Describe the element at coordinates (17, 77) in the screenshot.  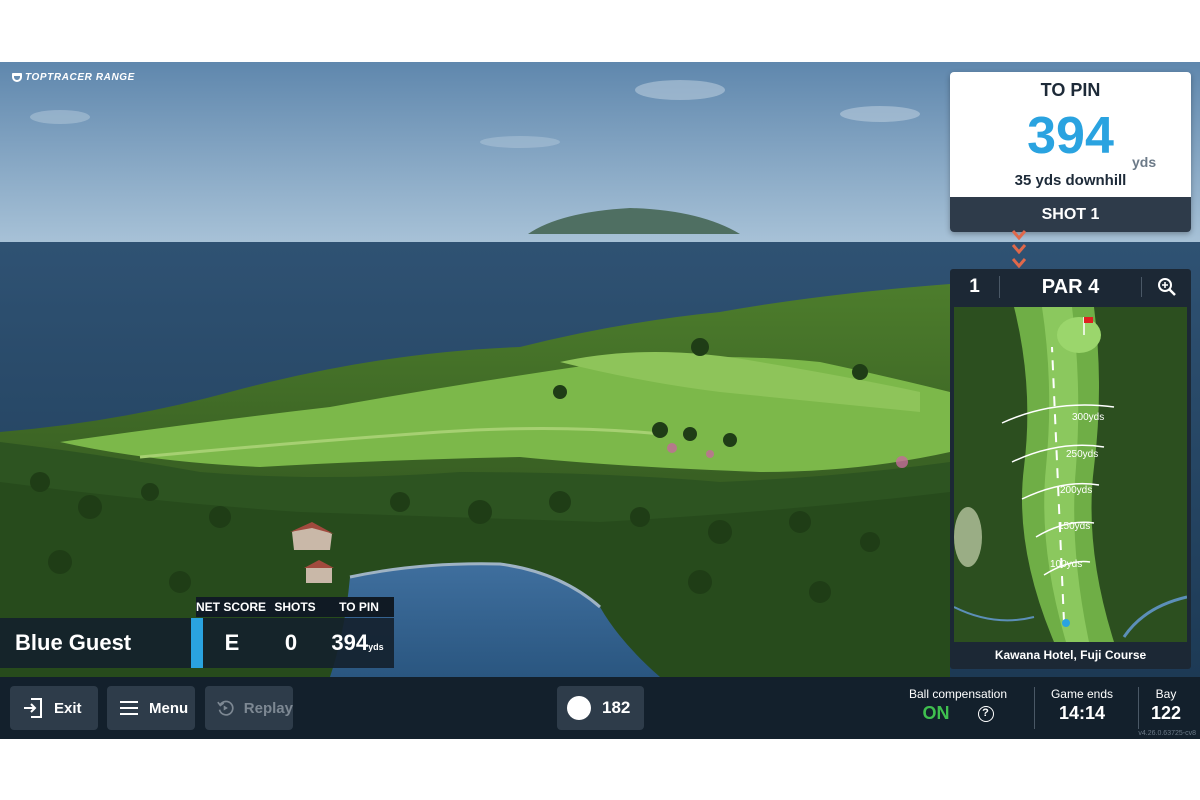
I see `toptracer-logo-mark` at that location.